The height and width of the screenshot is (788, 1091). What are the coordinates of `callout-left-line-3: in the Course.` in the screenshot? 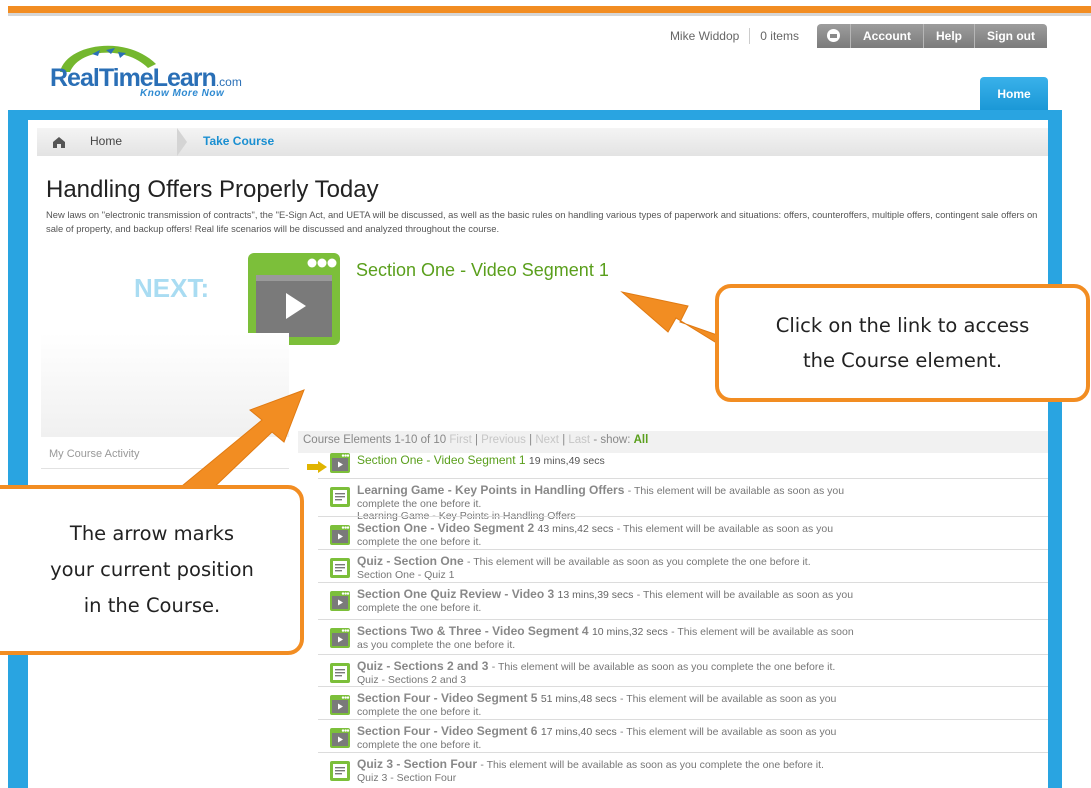 It's located at (152, 605).